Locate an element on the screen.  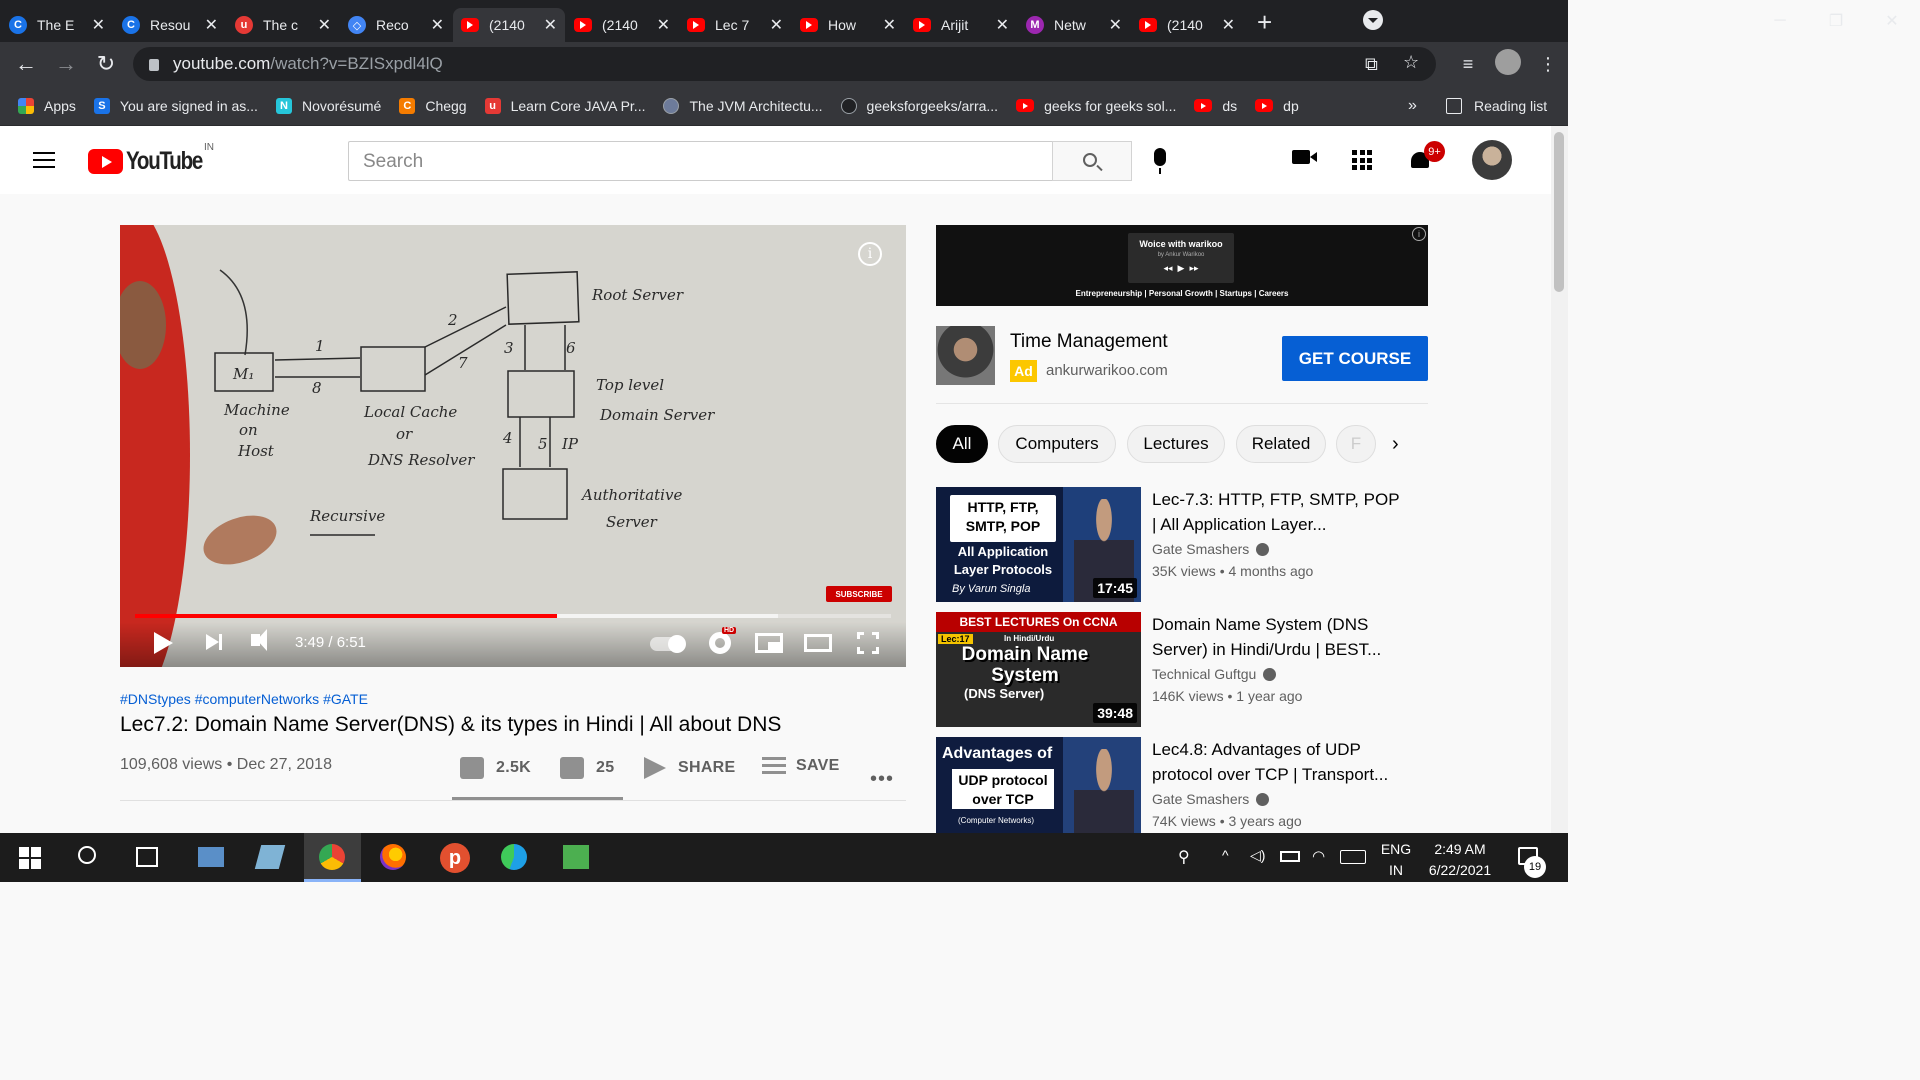
ad-title: Time Management is located at coordinates (1089, 342).